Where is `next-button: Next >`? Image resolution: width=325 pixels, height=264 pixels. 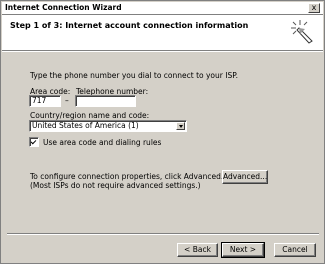
next-button: Next > is located at coordinates (243, 250).